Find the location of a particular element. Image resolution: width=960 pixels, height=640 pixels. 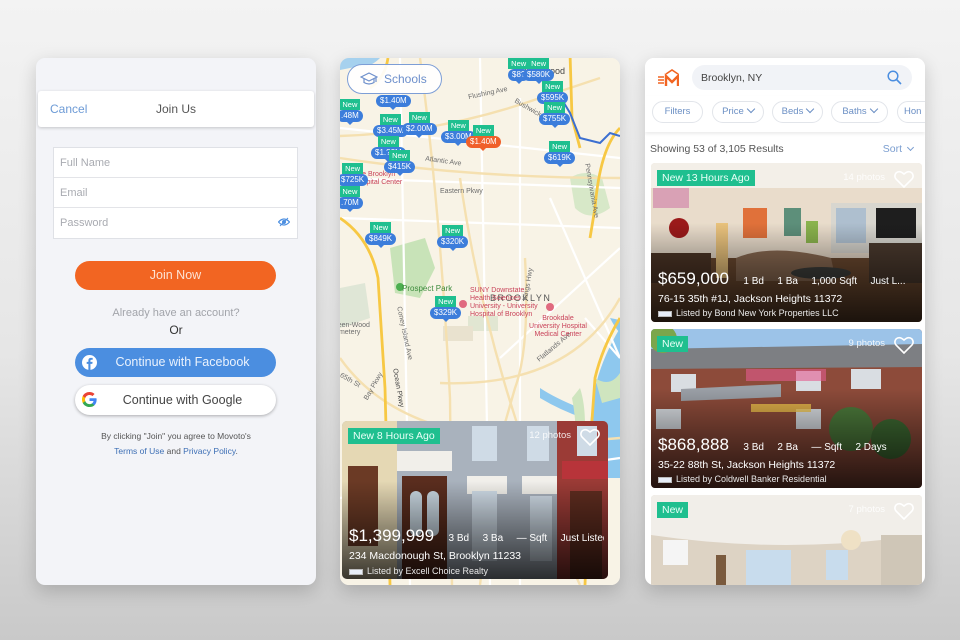

search-field is located at coordinates (802, 77).